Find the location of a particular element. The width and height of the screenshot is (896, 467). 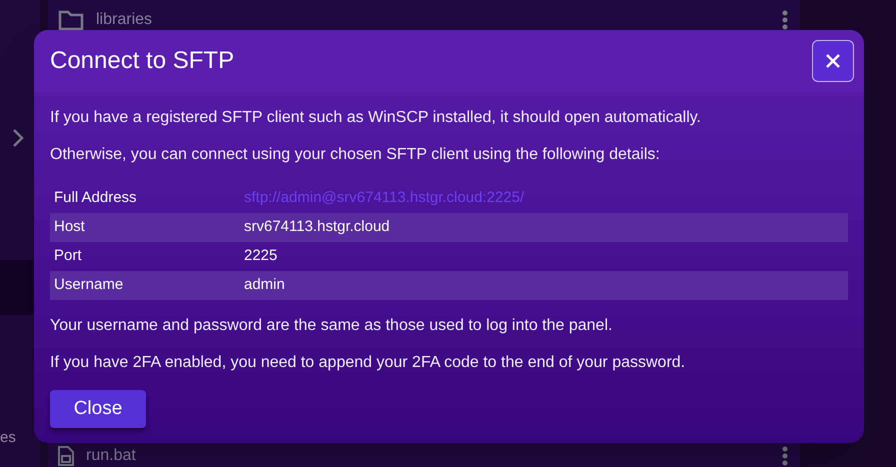

file-name: run.bat is located at coordinates (111, 456).